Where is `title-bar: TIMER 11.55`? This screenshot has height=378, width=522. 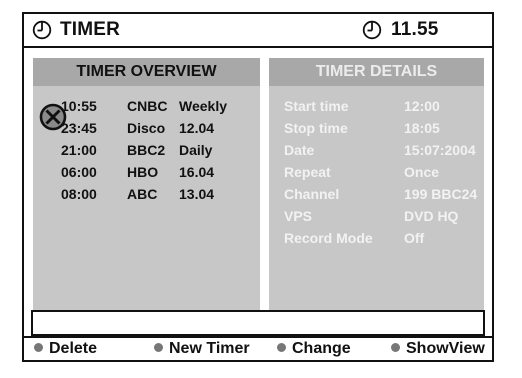
title-bar: TIMER 11.55 is located at coordinates (258, 31).